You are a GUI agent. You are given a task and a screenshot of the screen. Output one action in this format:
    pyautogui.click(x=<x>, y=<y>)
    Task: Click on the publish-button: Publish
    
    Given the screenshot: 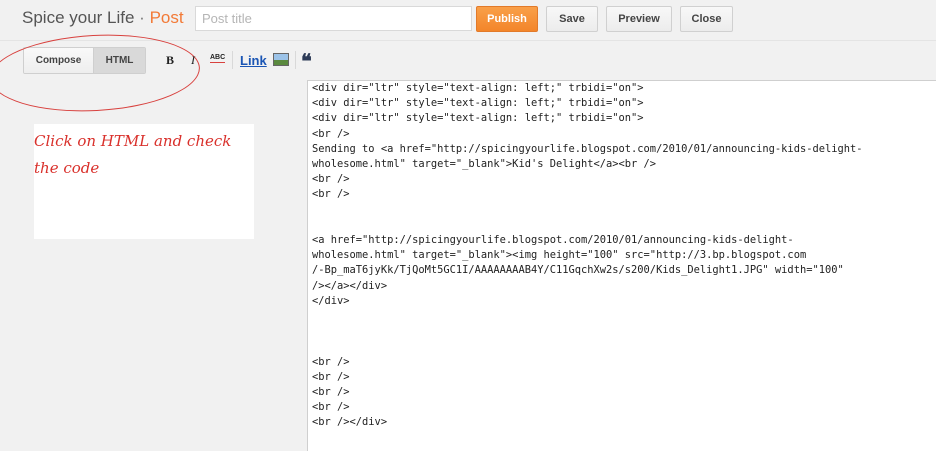 What is the action you would take?
    pyautogui.click(x=507, y=19)
    